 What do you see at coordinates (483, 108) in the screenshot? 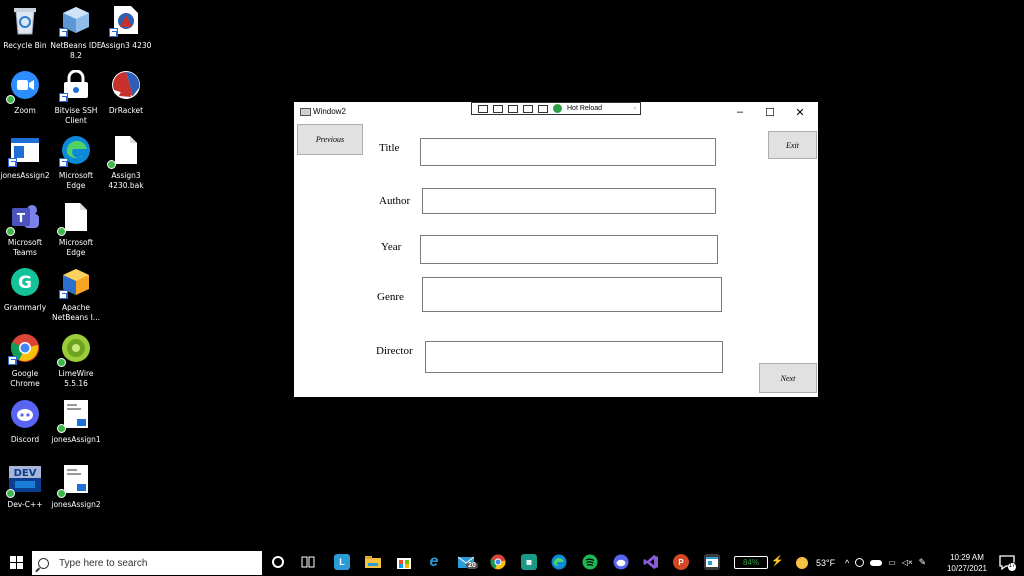
I see `live-visual-tree-icon` at bounding box center [483, 108].